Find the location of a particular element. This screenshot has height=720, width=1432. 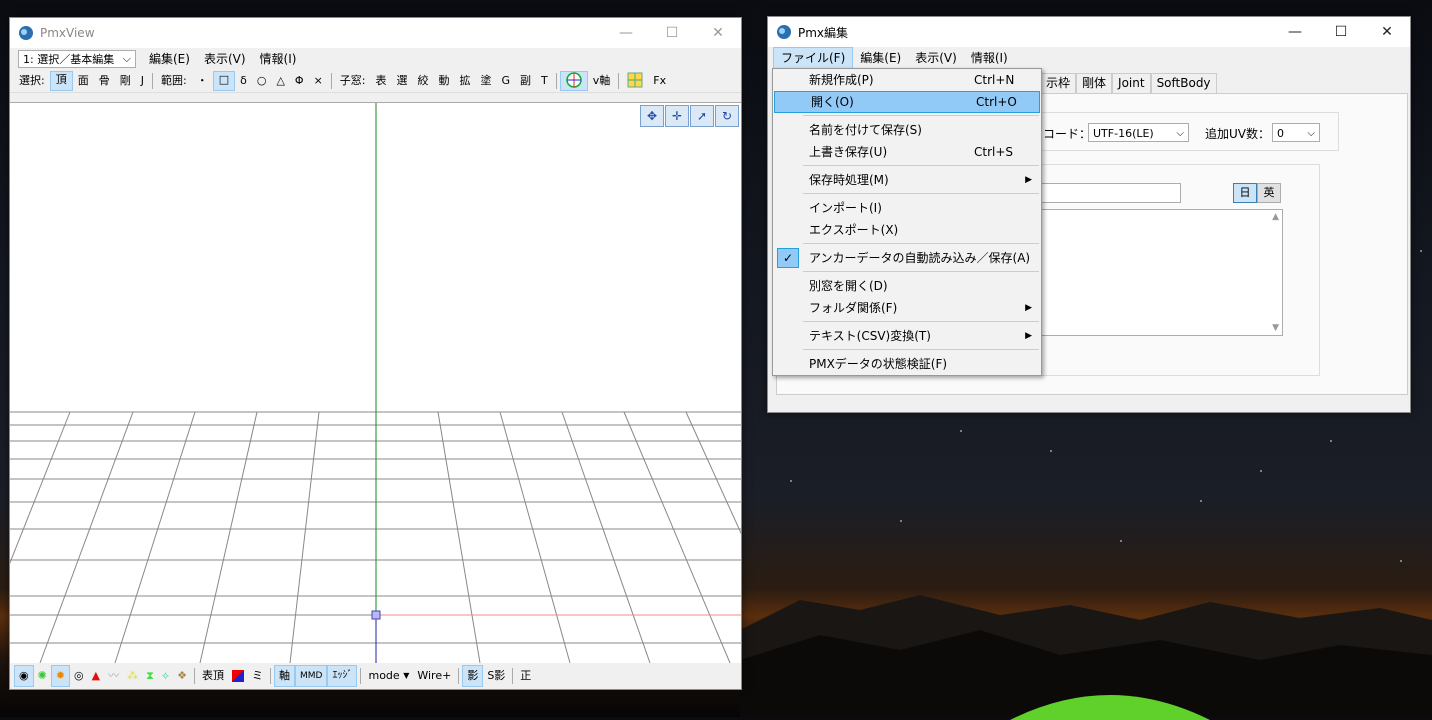

select-joint-button: J is located at coordinates (142, 81).